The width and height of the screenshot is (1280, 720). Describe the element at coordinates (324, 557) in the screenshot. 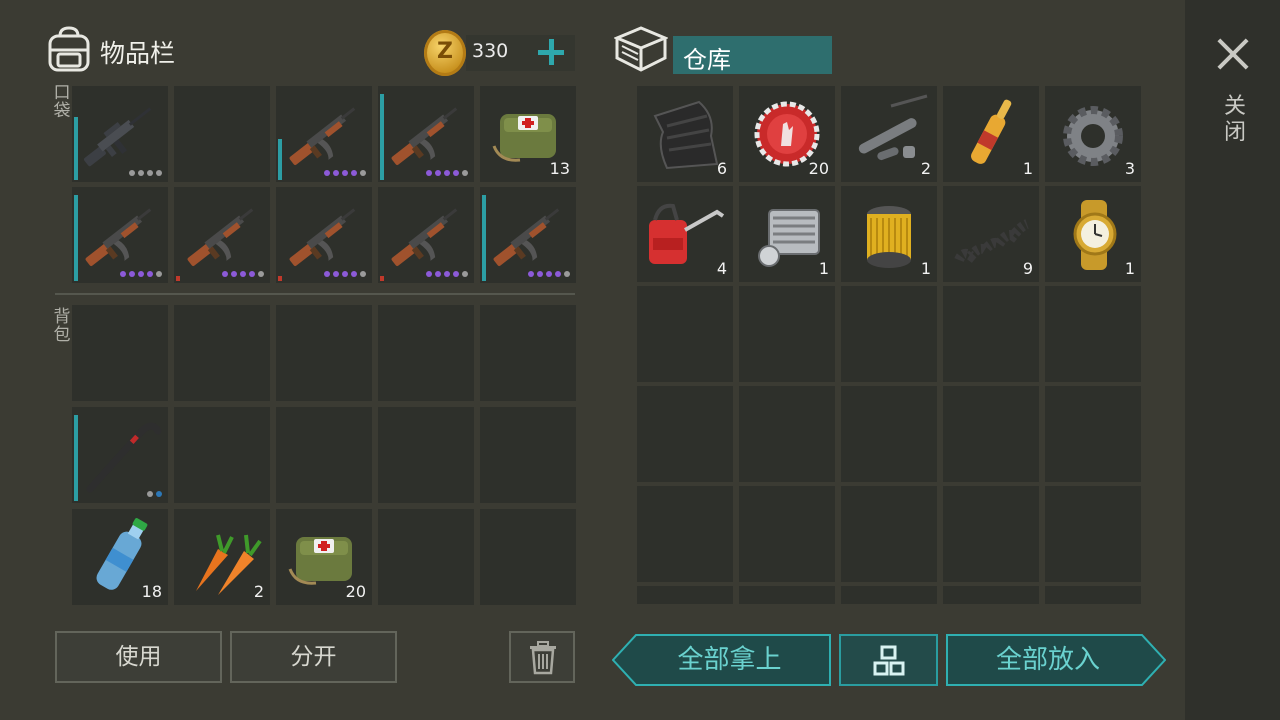

I see `backpack-slot: 20` at that location.